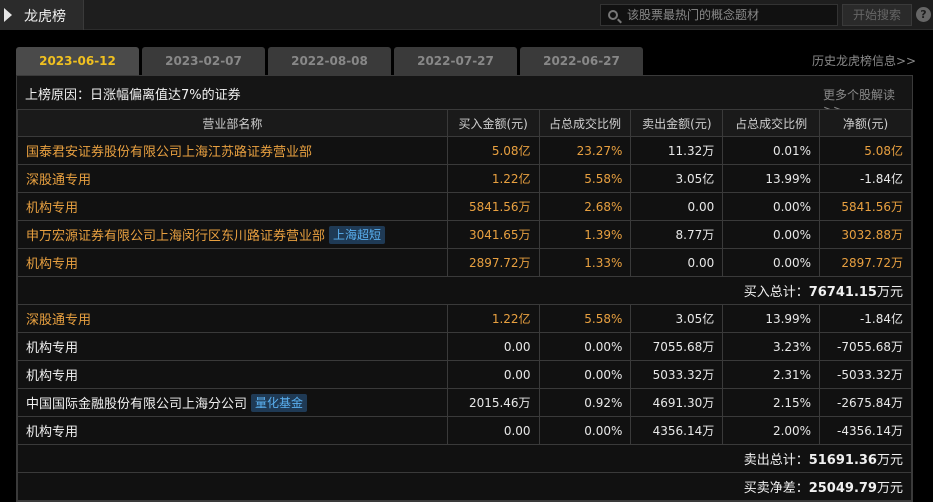 The height and width of the screenshot is (502, 933). I want to click on title-bar: 龙虎榜 开始搜索 ?, so click(466, 15).